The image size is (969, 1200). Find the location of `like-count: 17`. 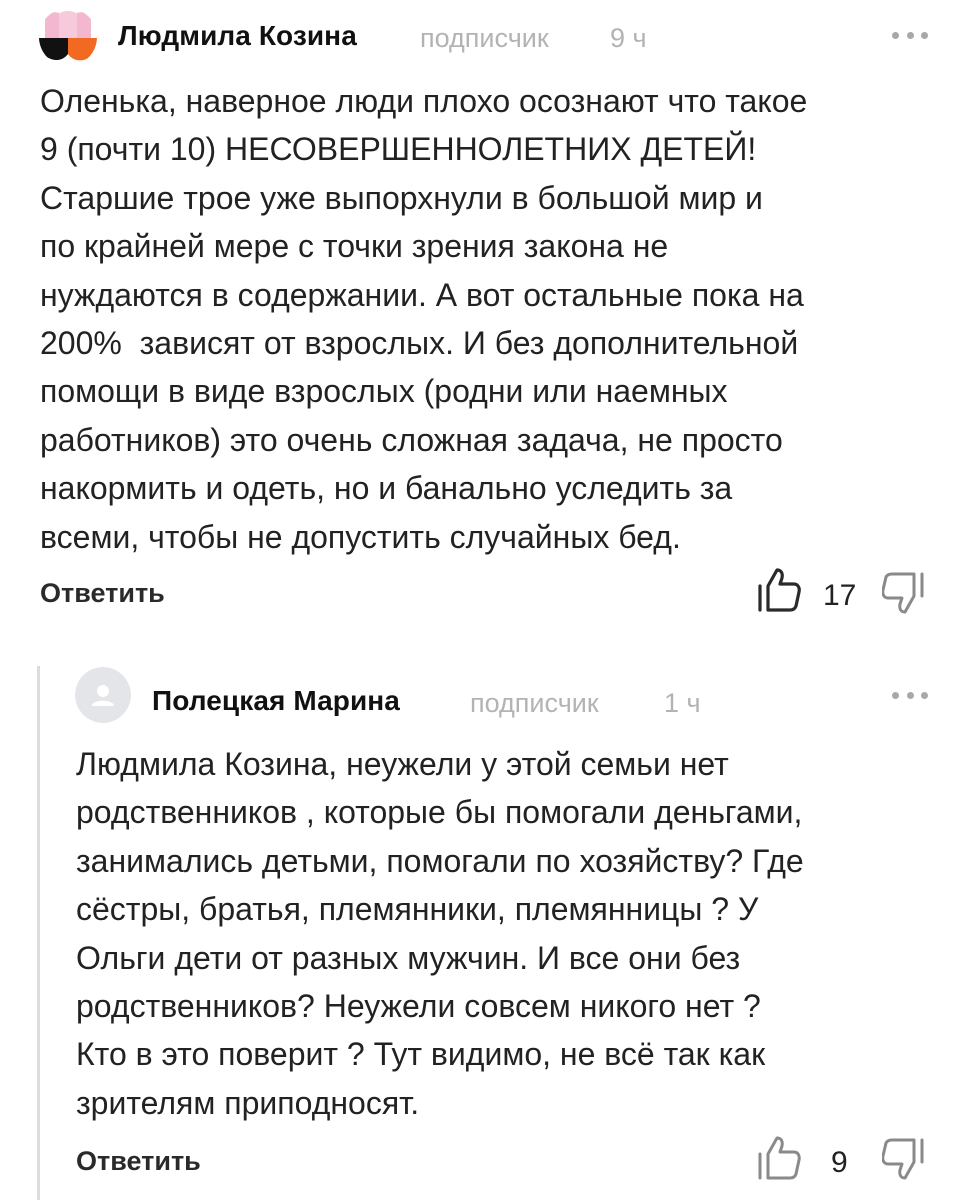

like-count: 17 is located at coordinates (840, 595).